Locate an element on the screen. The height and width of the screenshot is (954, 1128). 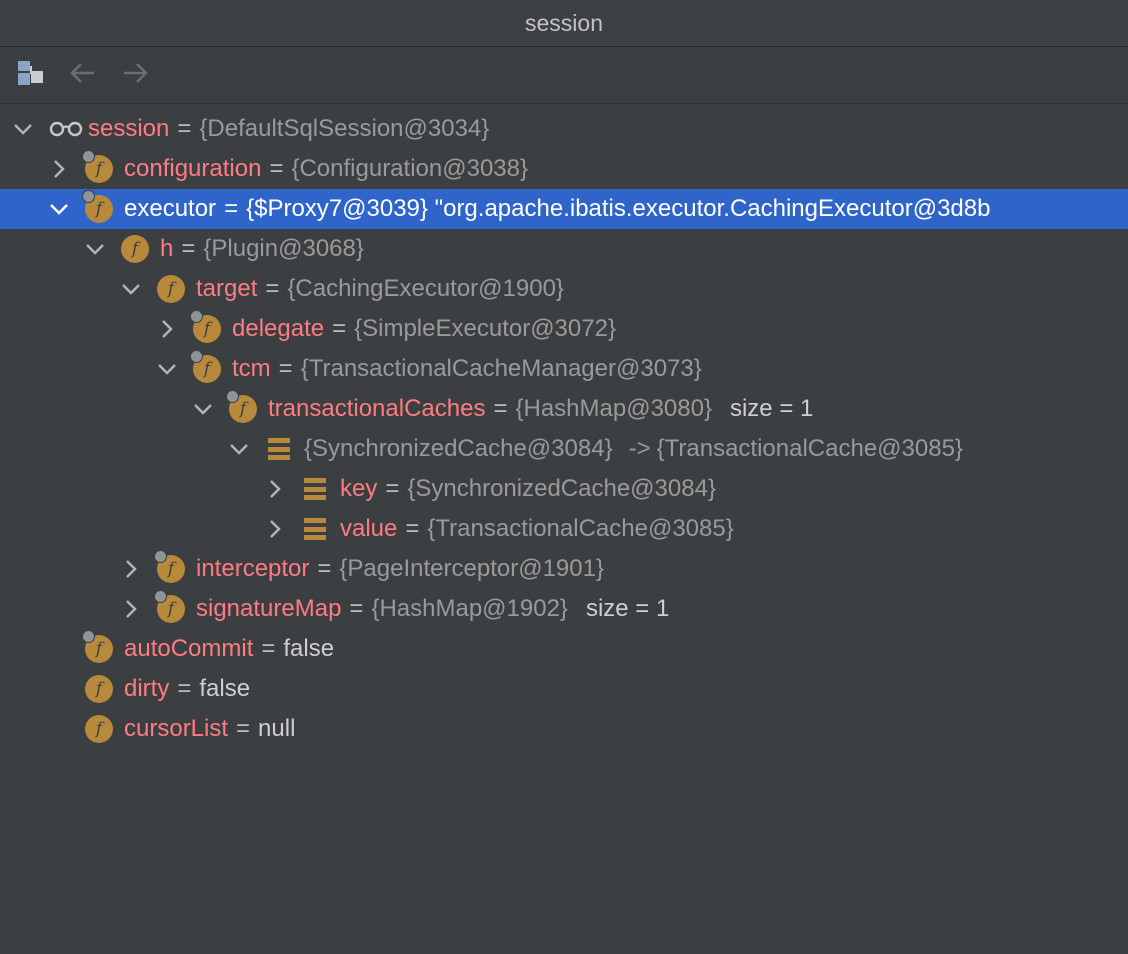
tree-row-text: cursorList = null is located at coordinates (209, 729).